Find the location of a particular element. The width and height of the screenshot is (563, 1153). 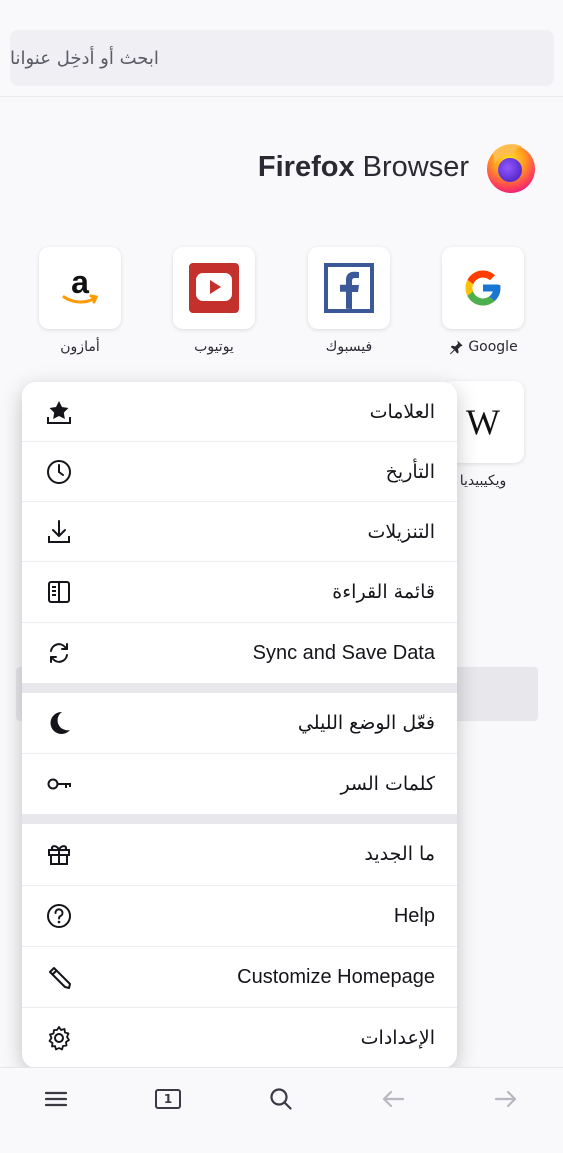

menu-item-settings: الإعدادات is located at coordinates (239, 1038).